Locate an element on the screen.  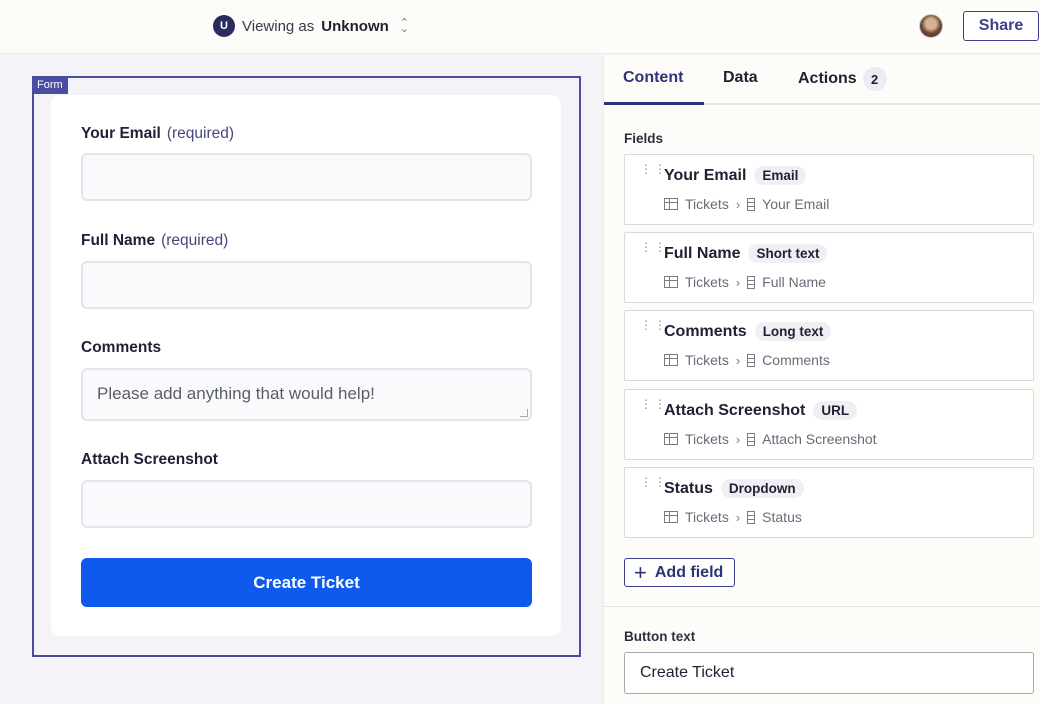
field-card-title: Your Email Email is located at coordinates (735, 175).